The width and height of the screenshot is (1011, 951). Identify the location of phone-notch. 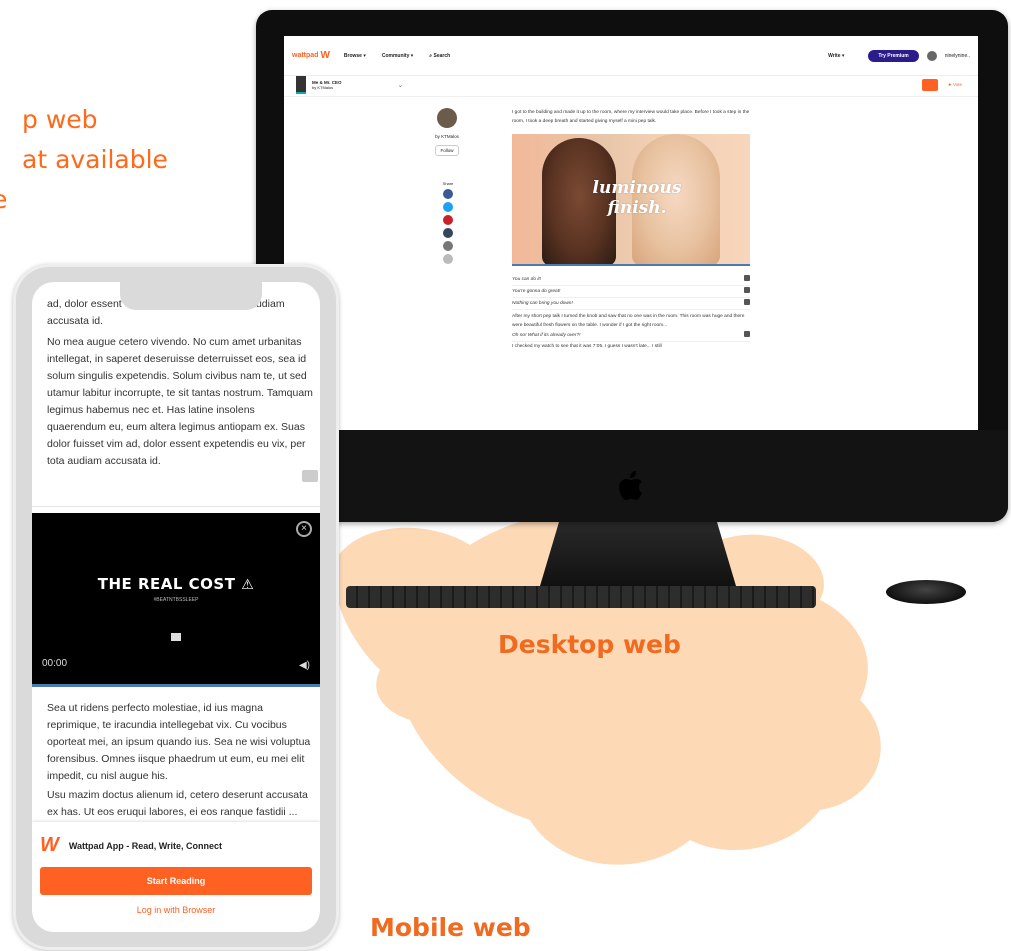
(191, 296).